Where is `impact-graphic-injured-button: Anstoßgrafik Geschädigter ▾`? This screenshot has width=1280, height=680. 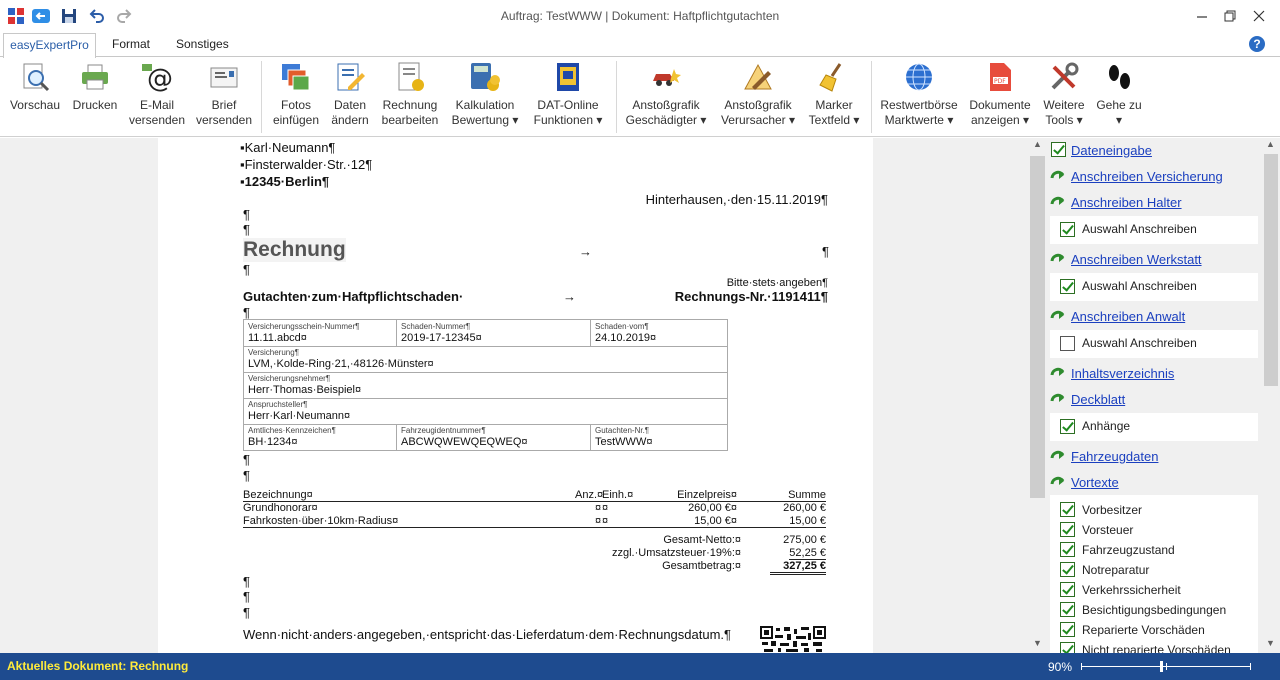
impact-graphic-injured-button: Anstoßgrafik Geschädigter ▾ is located at coordinates (666, 96).